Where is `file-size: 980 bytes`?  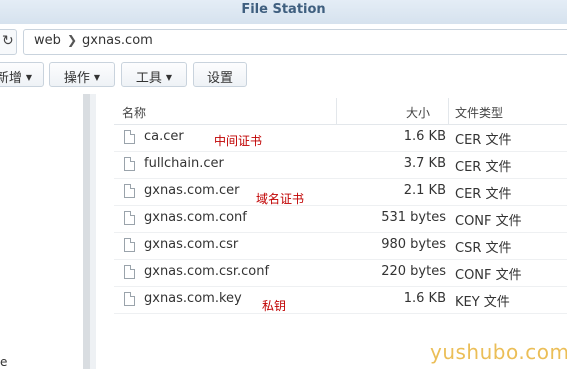 file-size: 980 bytes is located at coordinates (413, 244).